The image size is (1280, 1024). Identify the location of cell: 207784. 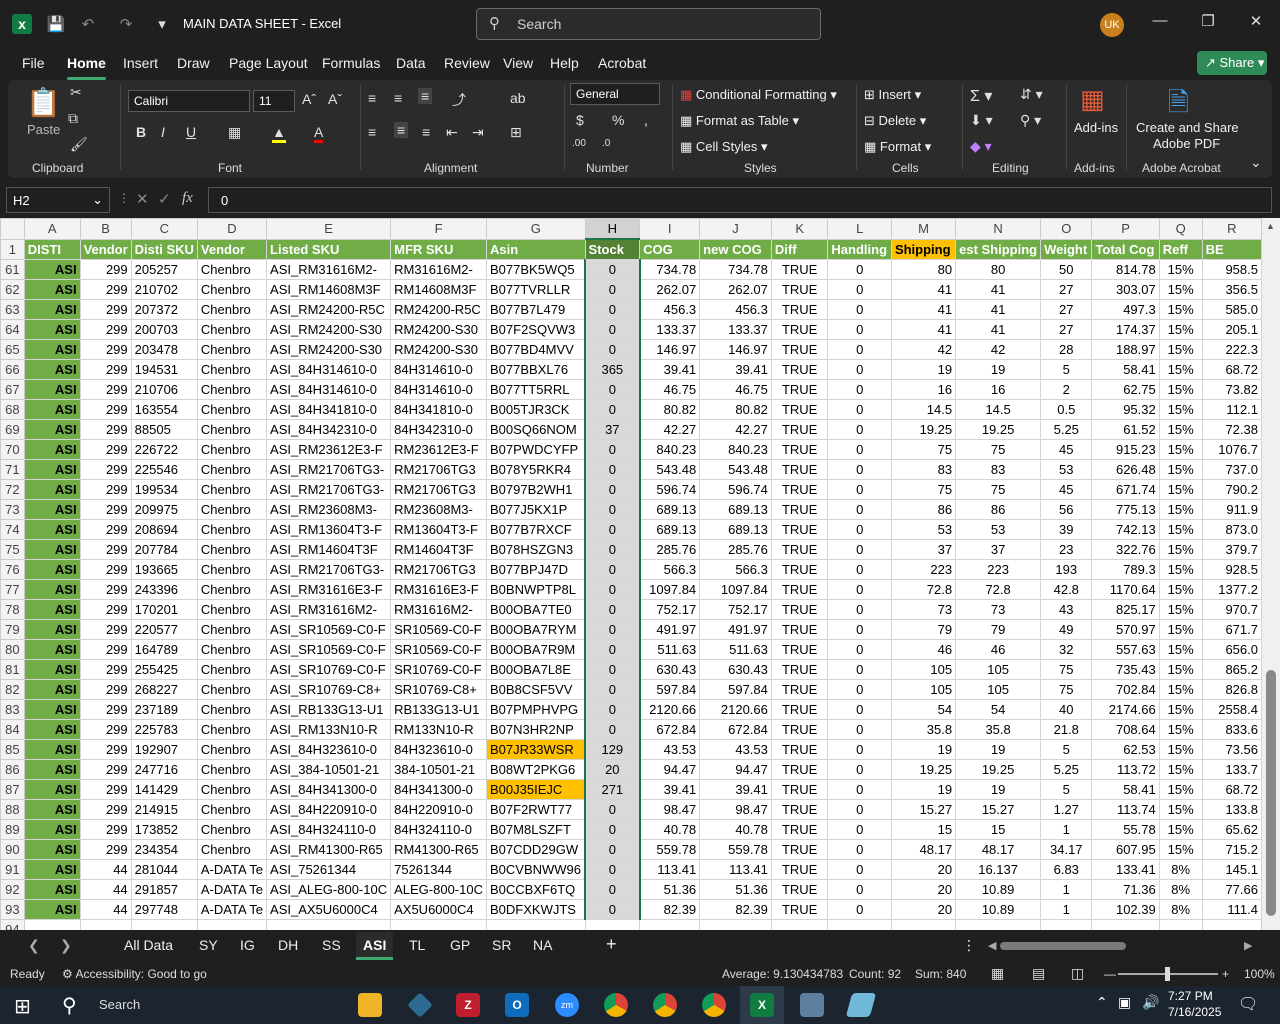
(164, 549).